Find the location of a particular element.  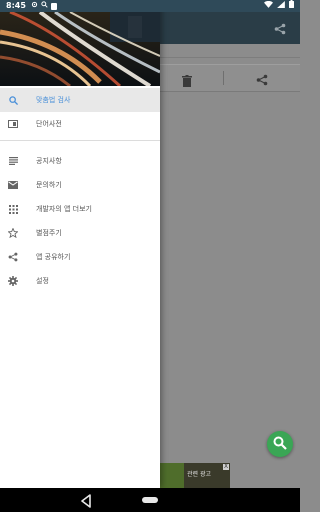

ad-image is located at coordinates (172, 475).